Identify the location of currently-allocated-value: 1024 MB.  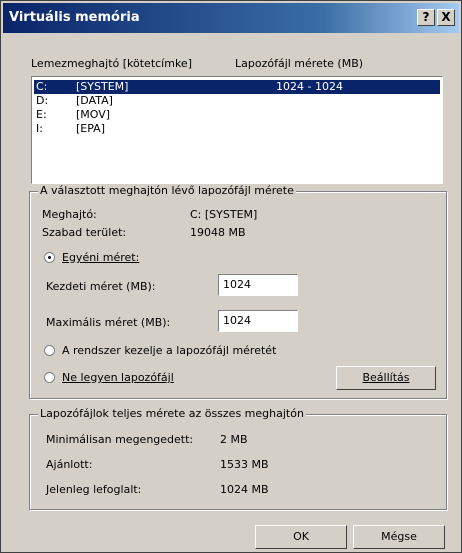
(244, 489).